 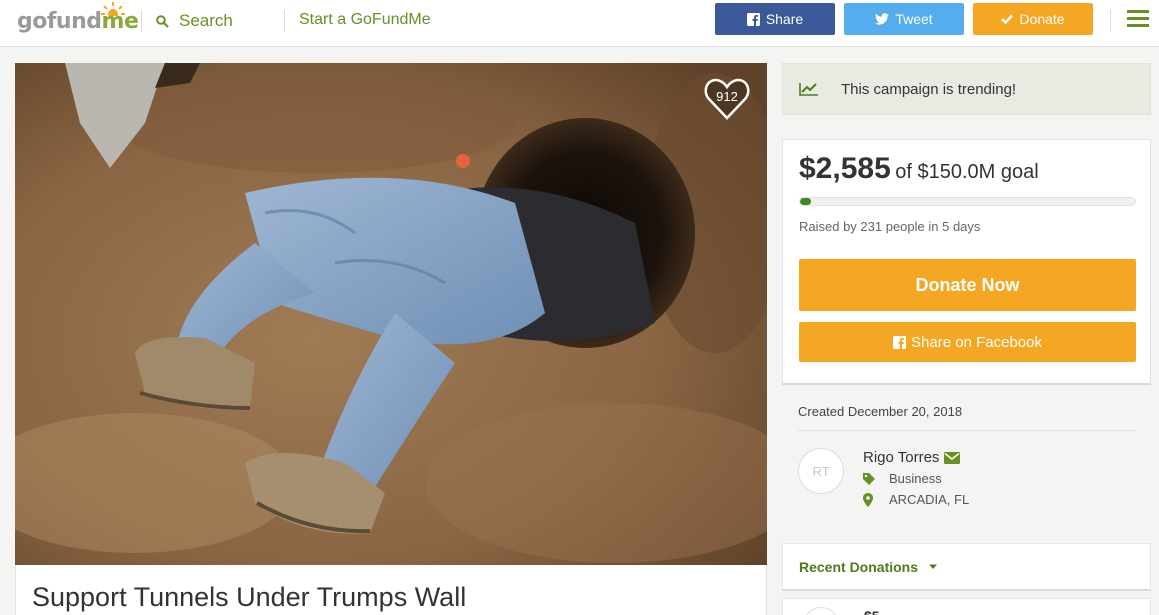 What do you see at coordinates (784, 19) in the screenshot?
I see `share-label: Share` at bounding box center [784, 19].